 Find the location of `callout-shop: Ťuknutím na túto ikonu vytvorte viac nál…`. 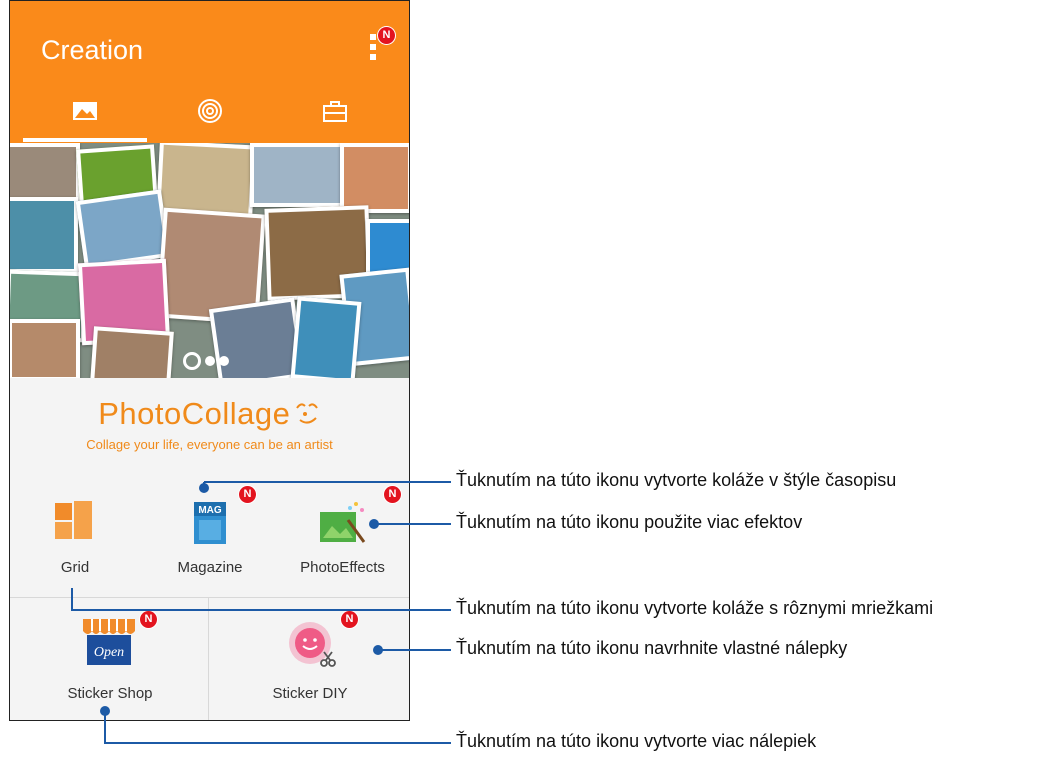

callout-shop: Ťuknutím na túto ikonu vytvorte viac nál… is located at coordinates (636, 741).